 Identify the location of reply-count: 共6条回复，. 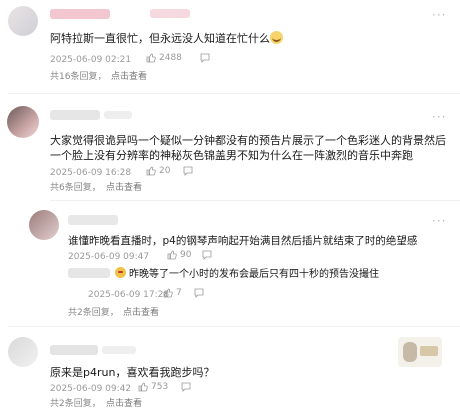
(75, 188).